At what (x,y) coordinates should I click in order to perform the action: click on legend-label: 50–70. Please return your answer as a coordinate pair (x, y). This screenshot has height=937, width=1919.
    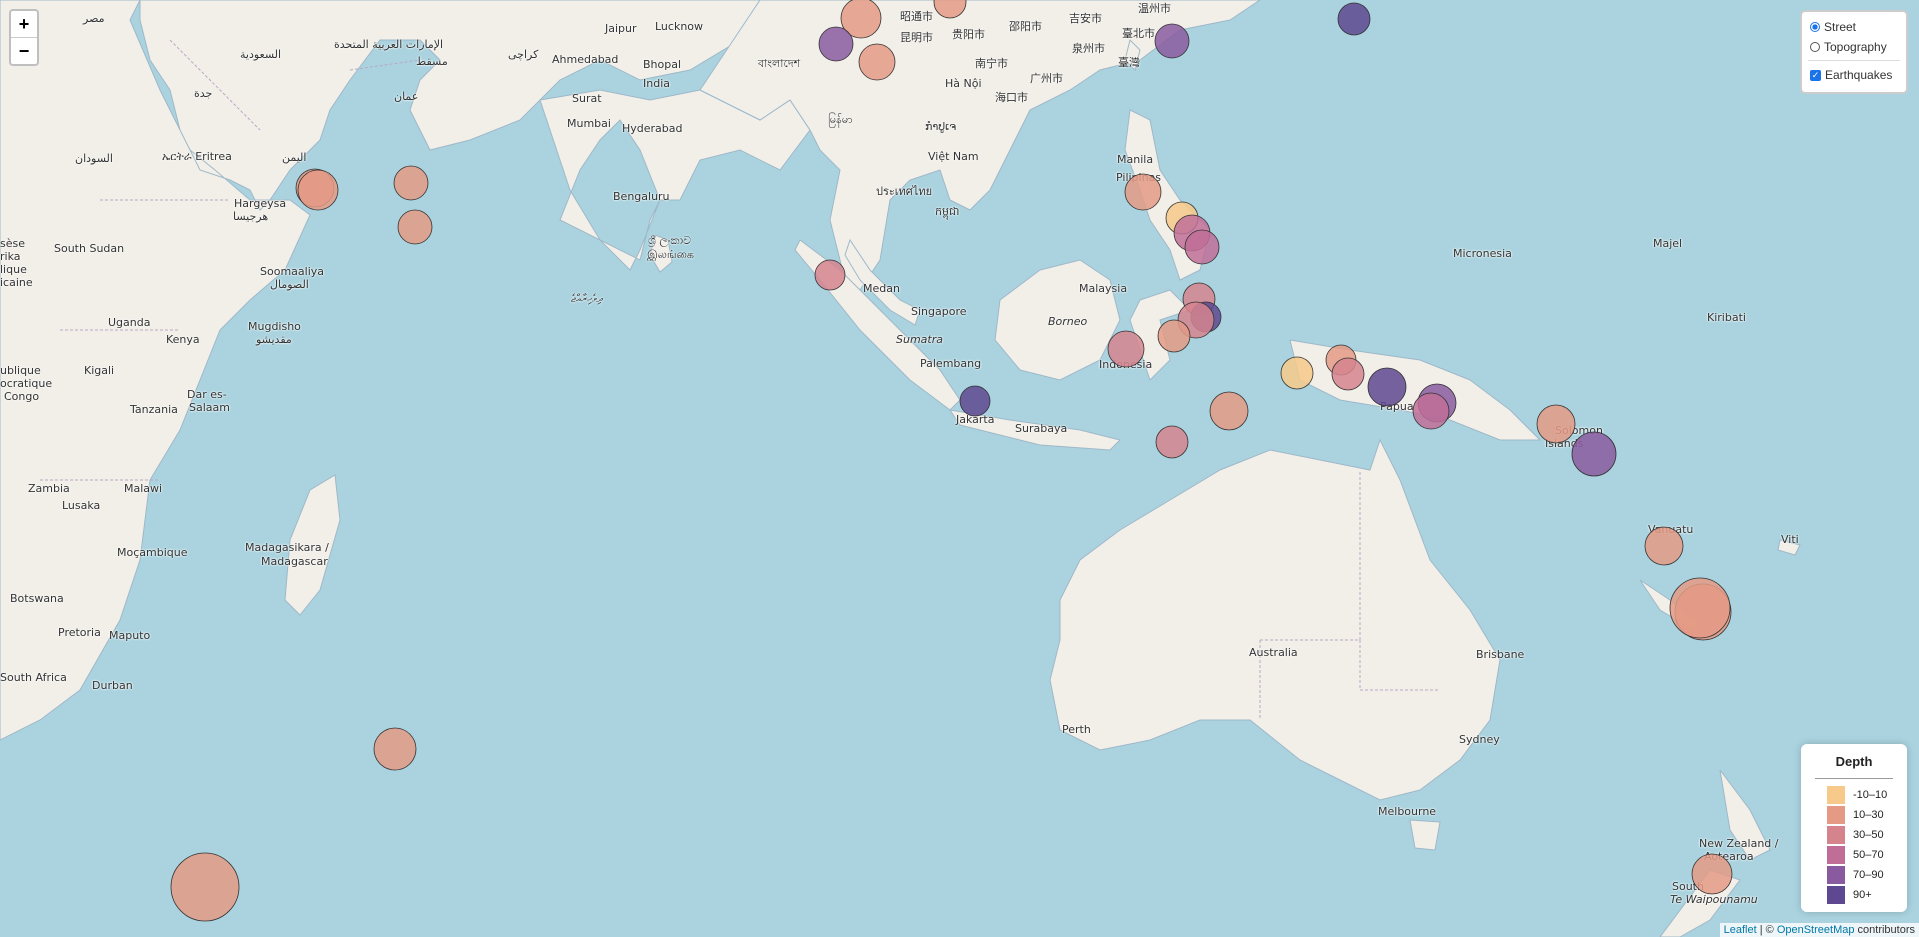
    Looking at the image, I should click on (1868, 855).